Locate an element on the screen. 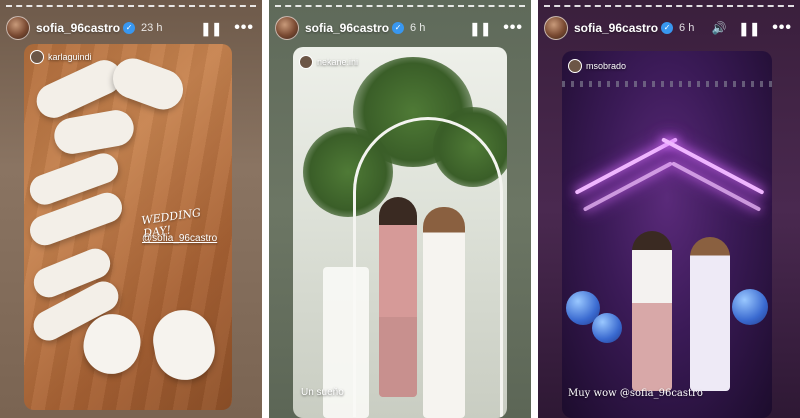  mention-username: msobrado is located at coordinates (606, 66).